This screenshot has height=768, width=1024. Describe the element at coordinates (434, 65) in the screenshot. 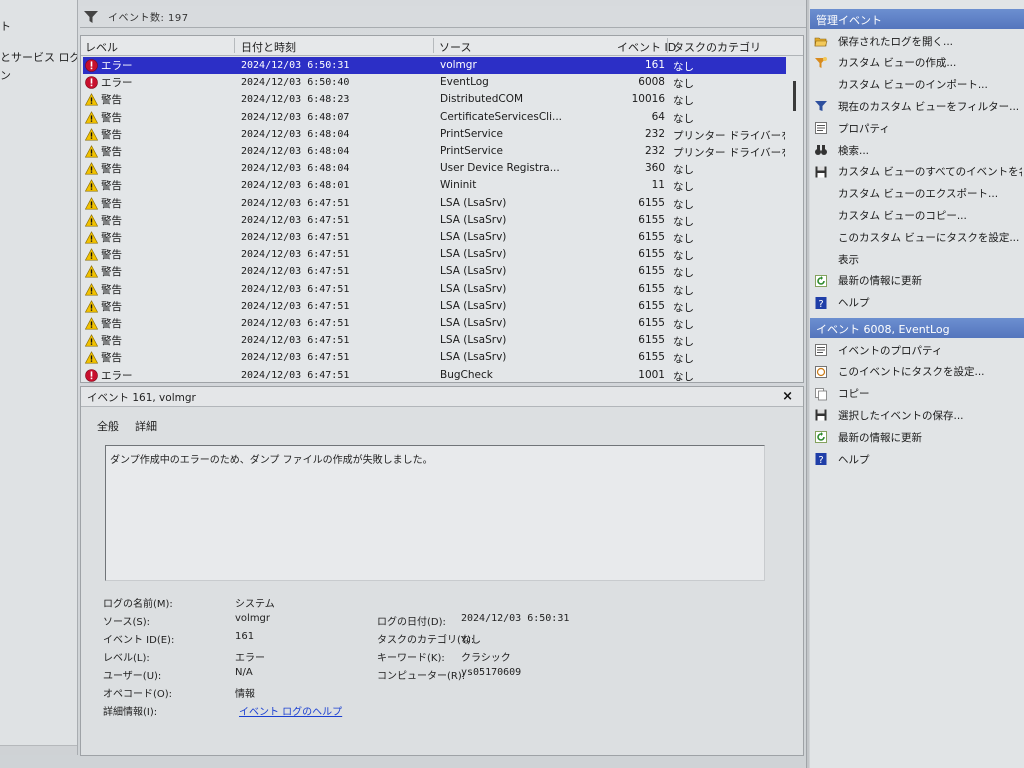

I see `event-row: エラー 2024/12/03 6:50:31 volmgr 161 なし` at that location.